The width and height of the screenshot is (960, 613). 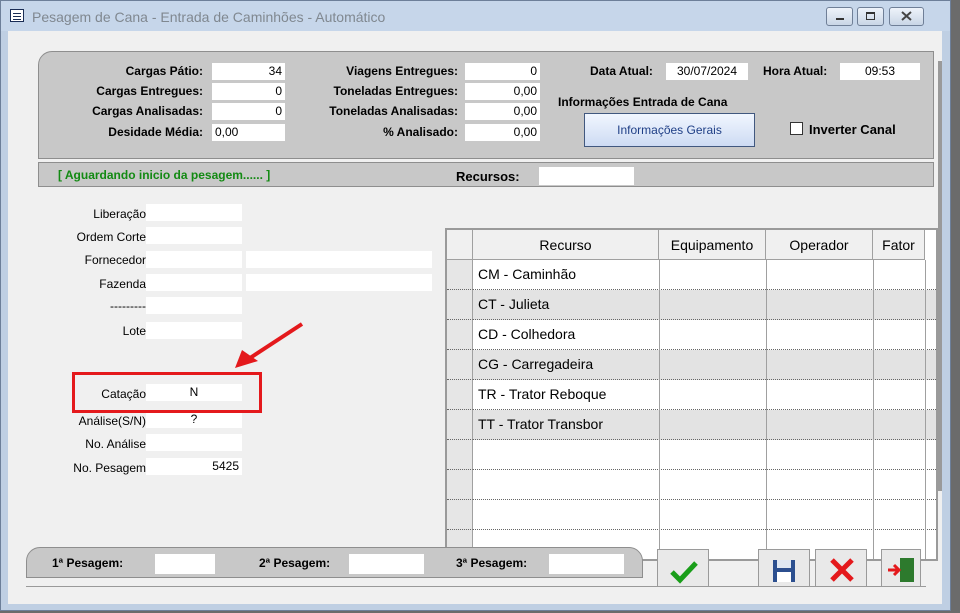 I want to click on column-header-fator: Fator, so click(x=899, y=245).